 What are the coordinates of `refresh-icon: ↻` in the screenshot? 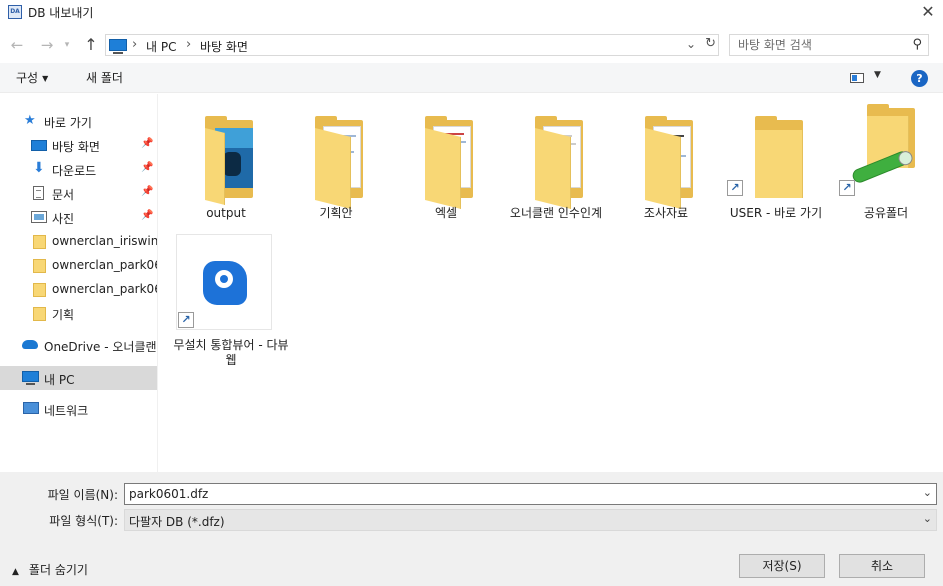 It's located at (710, 43).